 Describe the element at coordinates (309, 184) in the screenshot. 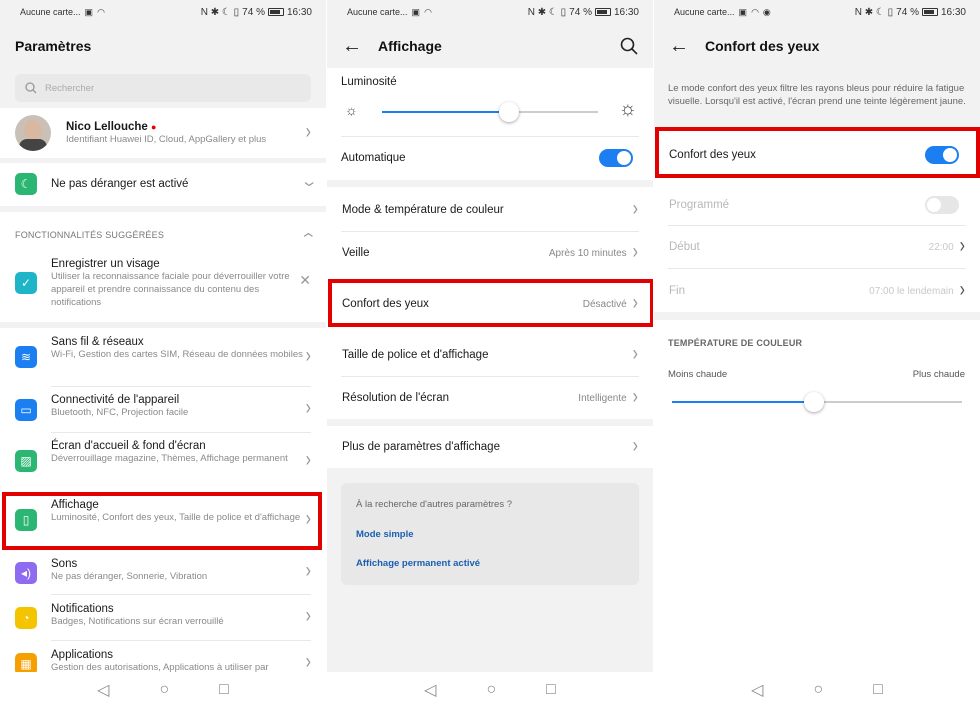

I see `chevron-down-icon: ›` at that location.